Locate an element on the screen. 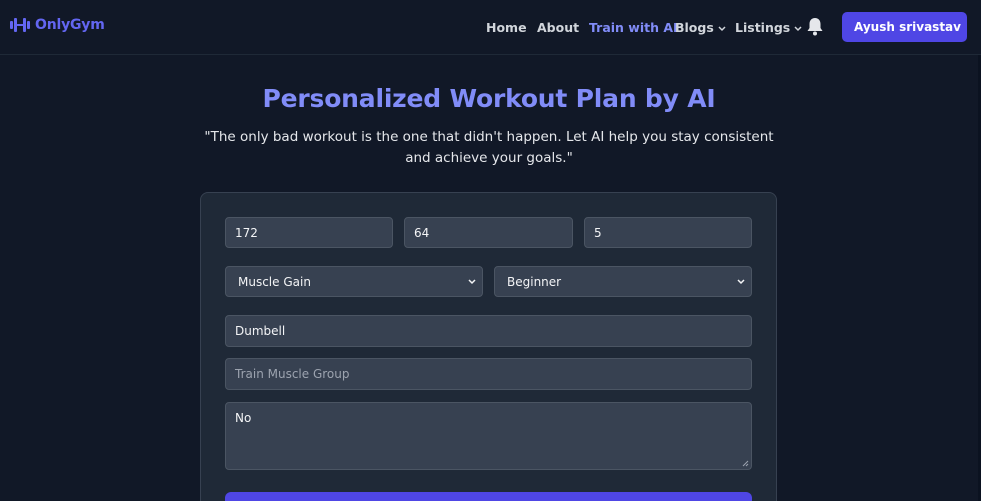 The image size is (981, 501). weight-input: 64 is located at coordinates (488, 232).